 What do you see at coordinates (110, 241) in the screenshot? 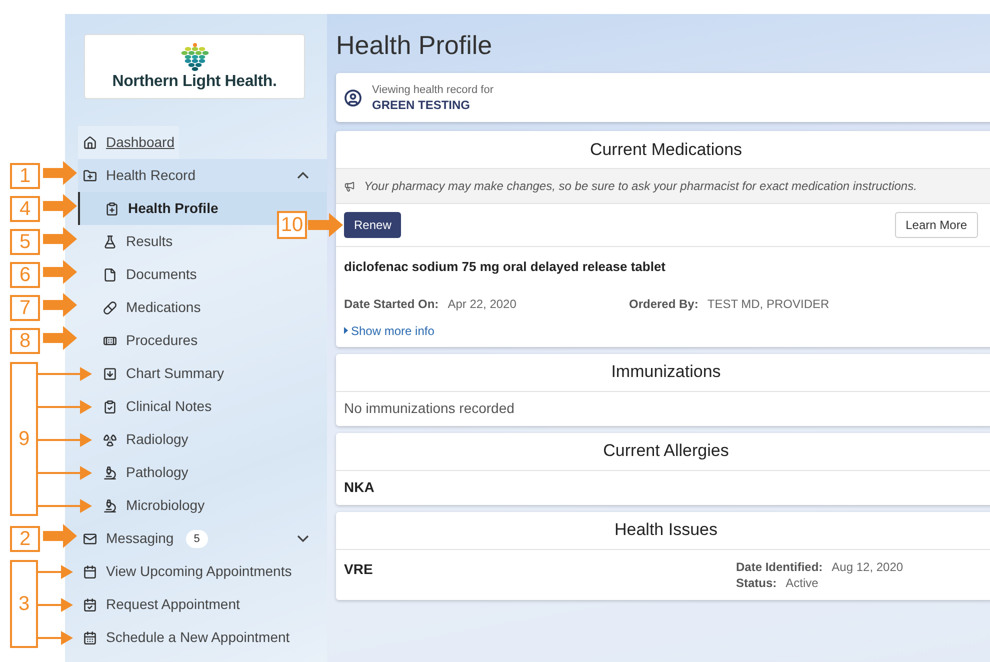
I see `flask-icon` at bounding box center [110, 241].